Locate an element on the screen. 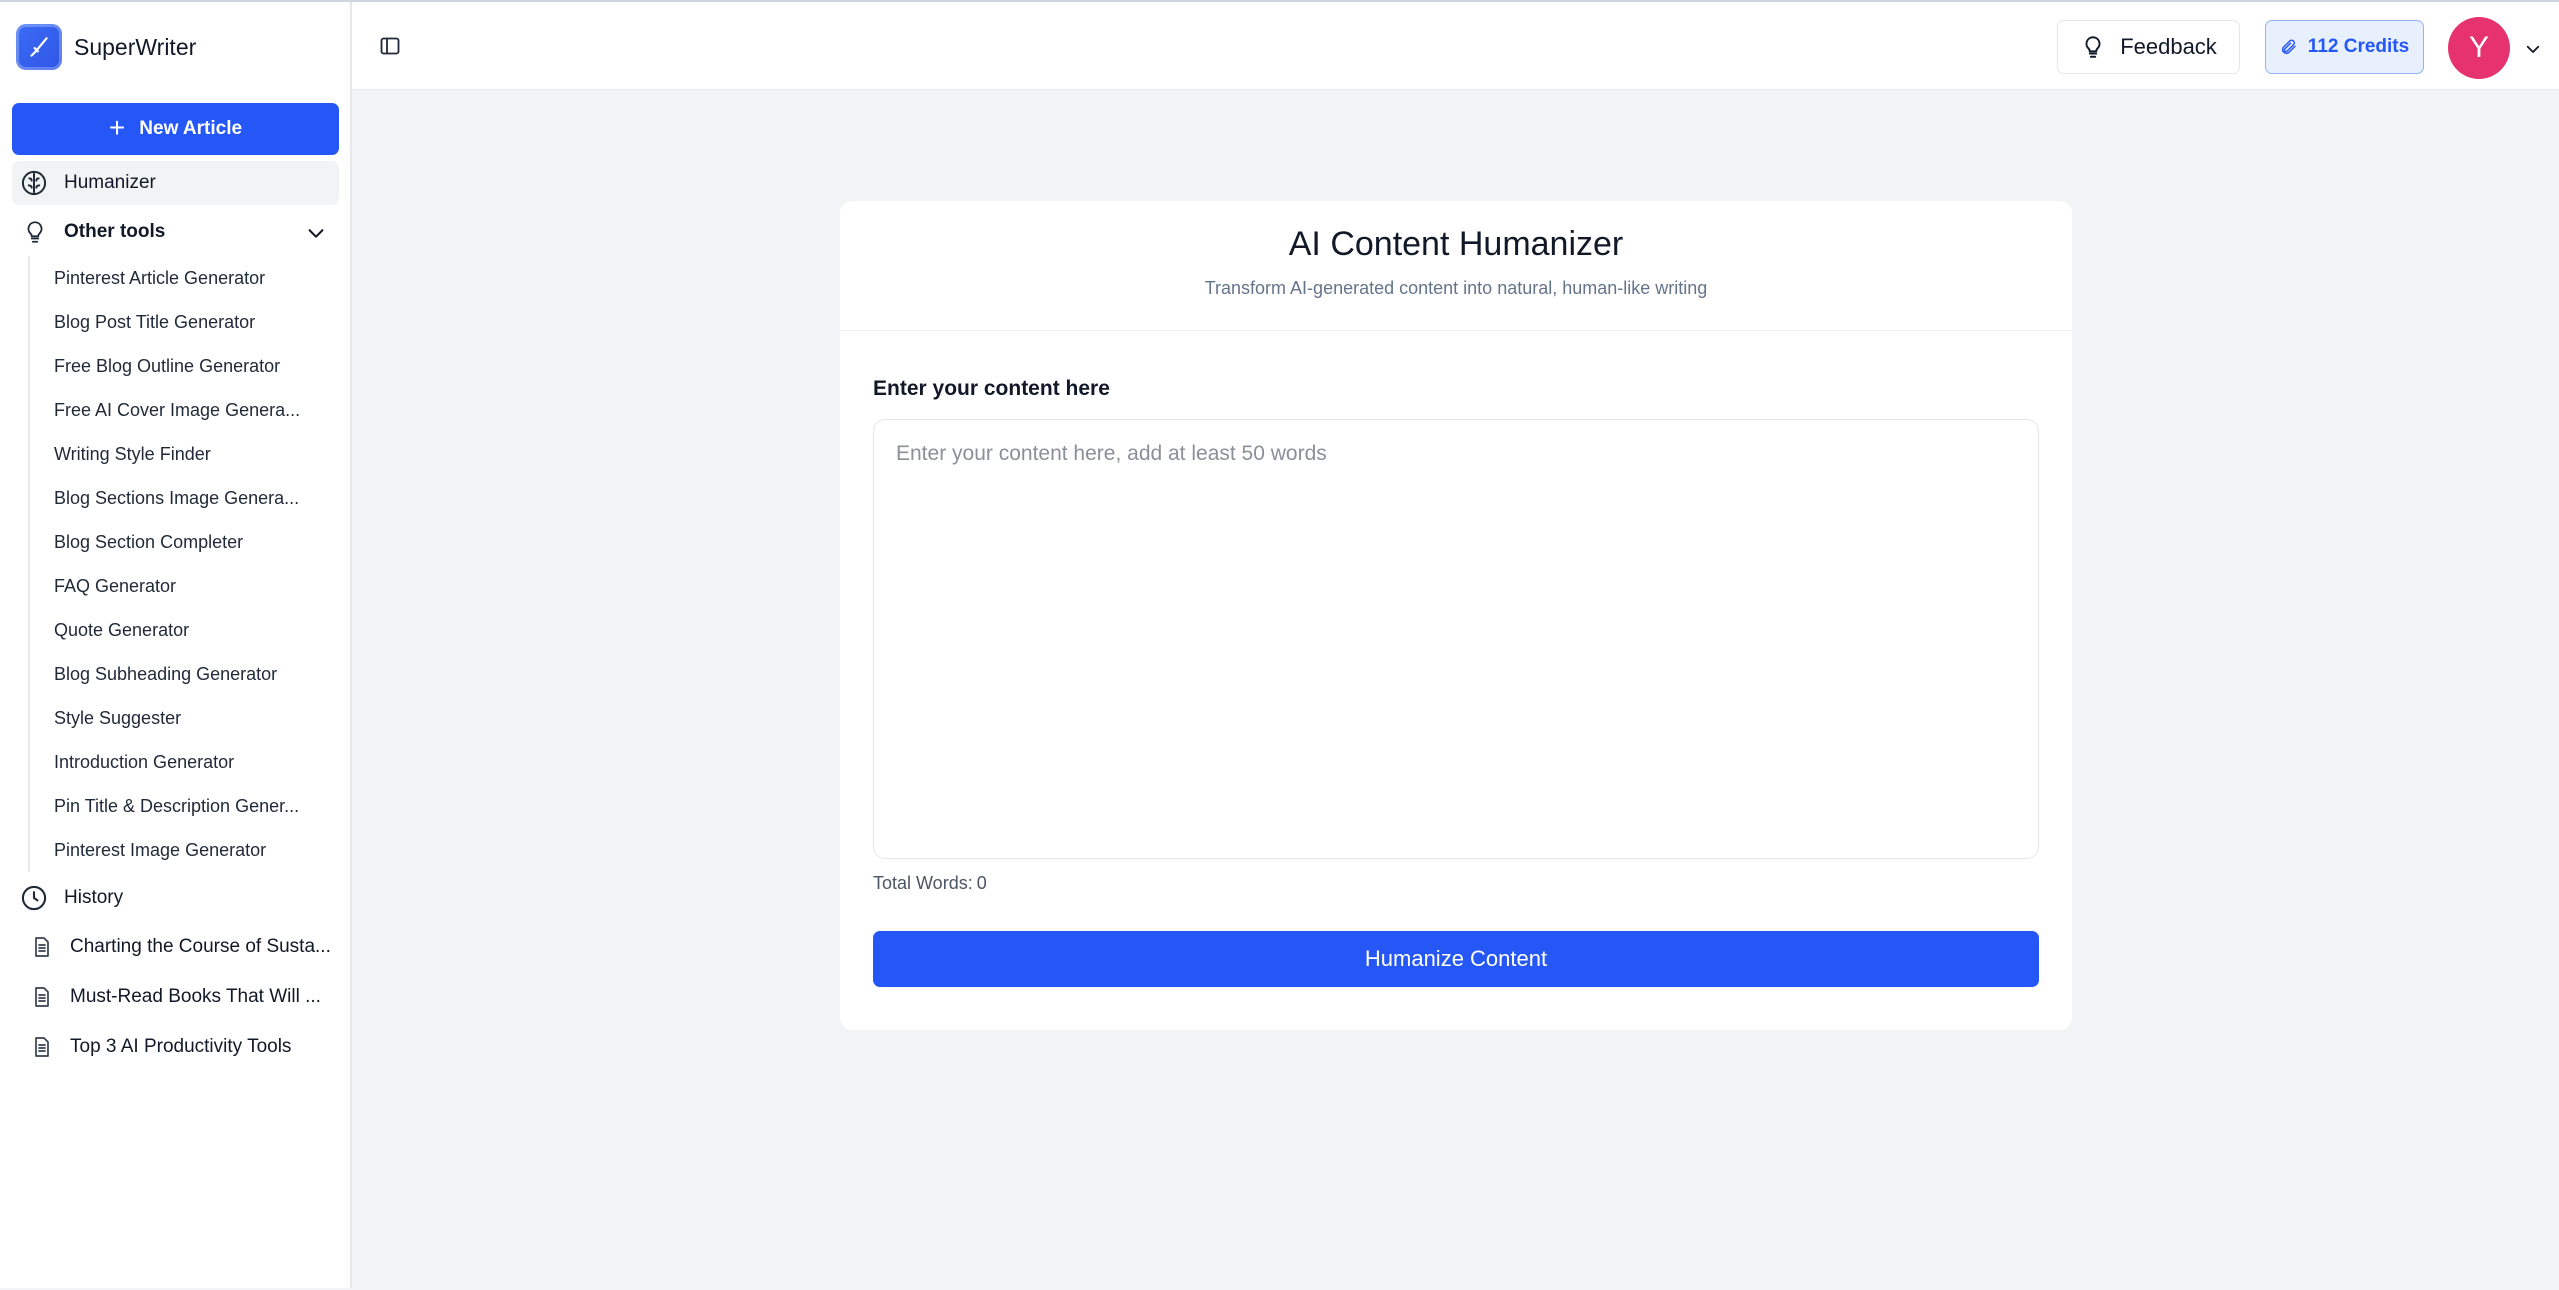 This screenshot has width=2559, height=1290. credits-button: 112 Credits is located at coordinates (2344, 47).